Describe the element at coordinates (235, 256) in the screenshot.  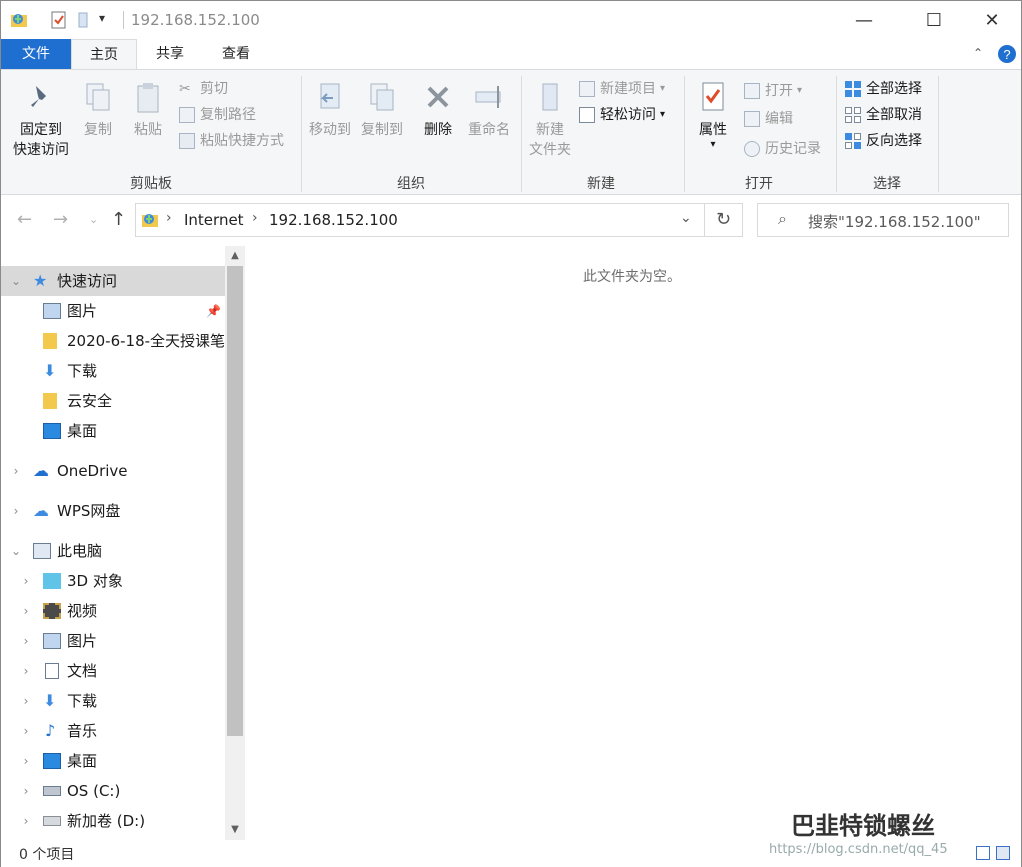
I see `scroll-up-icon: ▲` at that location.